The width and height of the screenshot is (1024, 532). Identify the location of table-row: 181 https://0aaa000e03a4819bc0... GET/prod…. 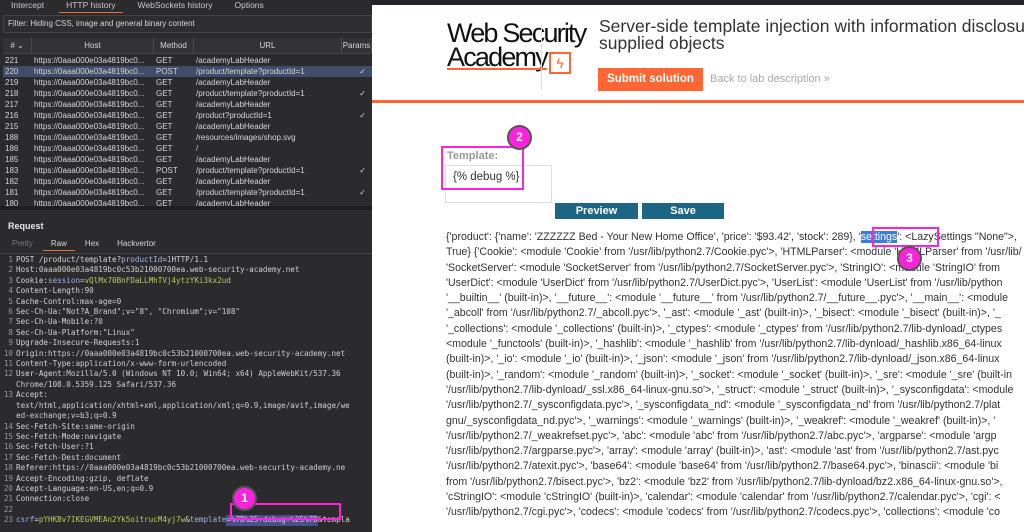
(187, 192).